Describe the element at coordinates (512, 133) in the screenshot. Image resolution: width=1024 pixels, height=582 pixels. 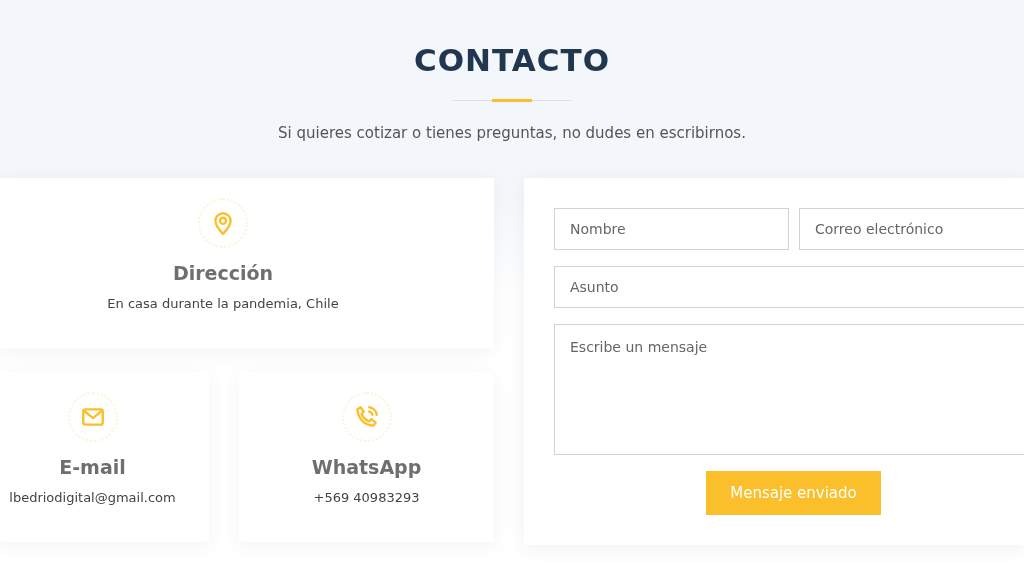
I see `section-subtitle: Si quieres cotizar o tienes preguntas, no dudes en escribirnos.` at that location.